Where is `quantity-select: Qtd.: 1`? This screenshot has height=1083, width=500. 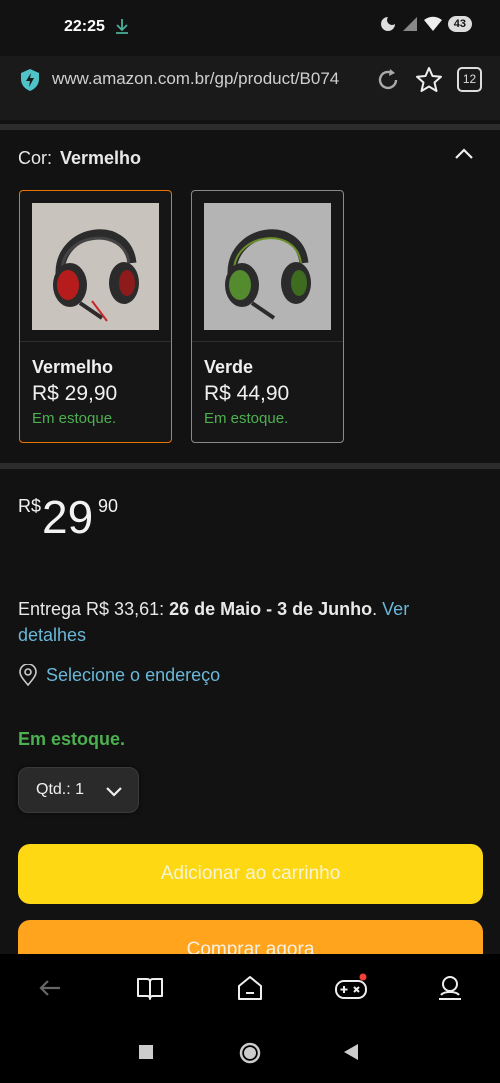
quantity-select: Qtd.: 1 is located at coordinates (78, 790).